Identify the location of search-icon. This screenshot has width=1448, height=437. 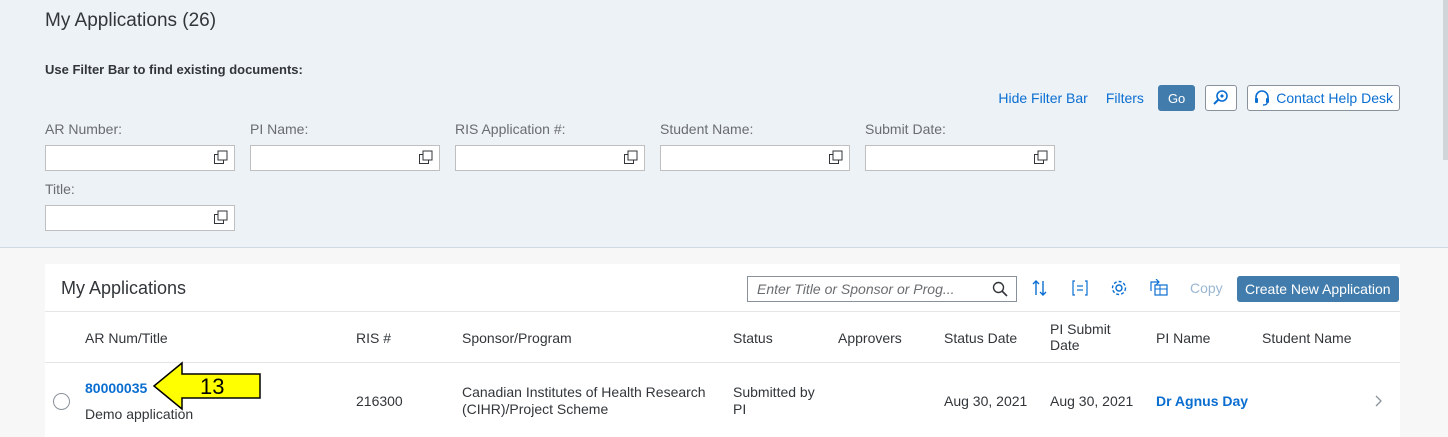
(1000, 289).